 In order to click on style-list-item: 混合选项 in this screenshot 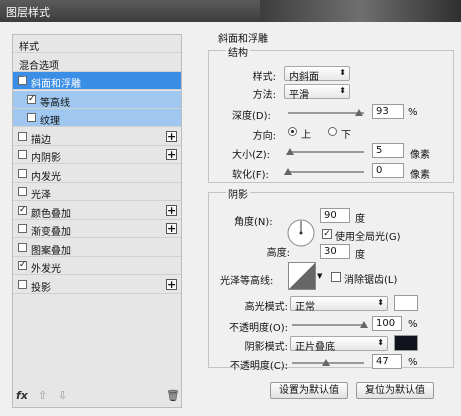, I will do `click(97, 63)`.